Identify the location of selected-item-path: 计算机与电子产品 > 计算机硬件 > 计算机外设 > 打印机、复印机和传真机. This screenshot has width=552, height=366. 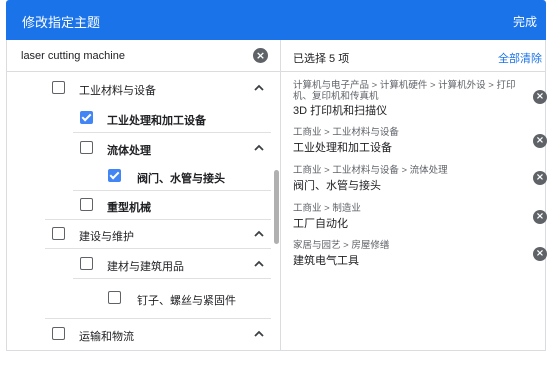
(404, 91).